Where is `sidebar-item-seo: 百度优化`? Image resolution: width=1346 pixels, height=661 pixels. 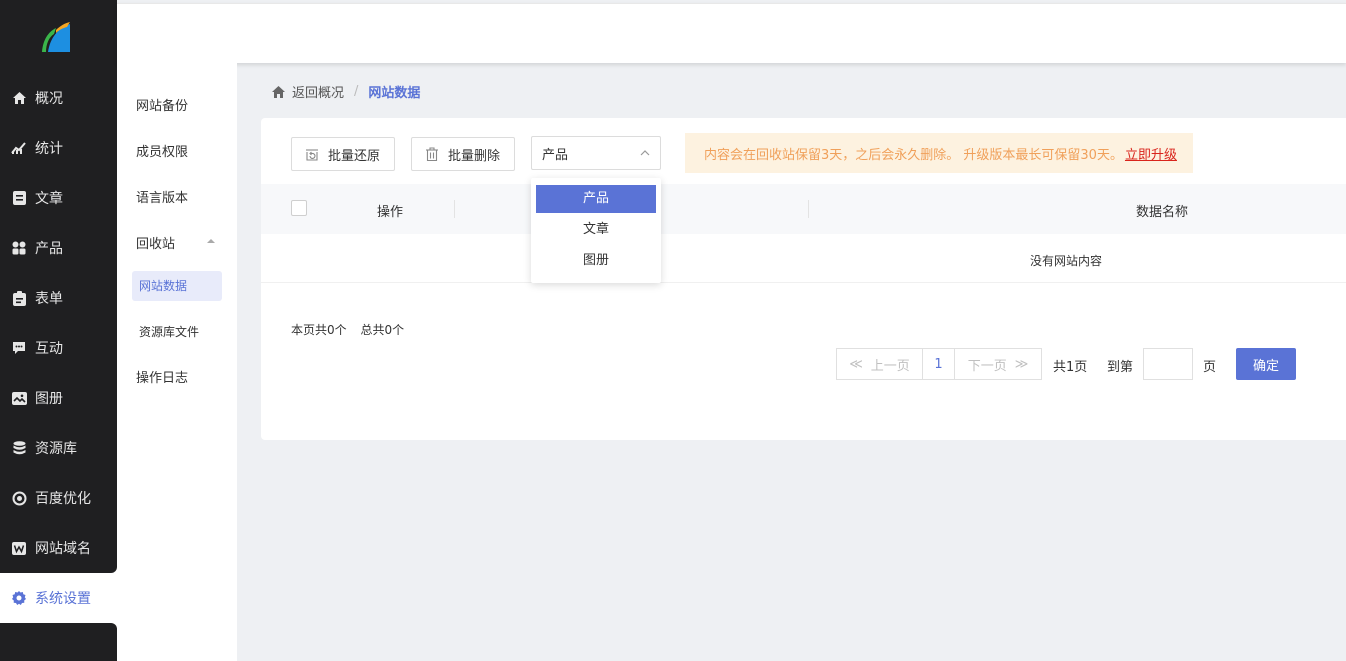 sidebar-item-seo: 百度优化 is located at coordinates (58, 498).